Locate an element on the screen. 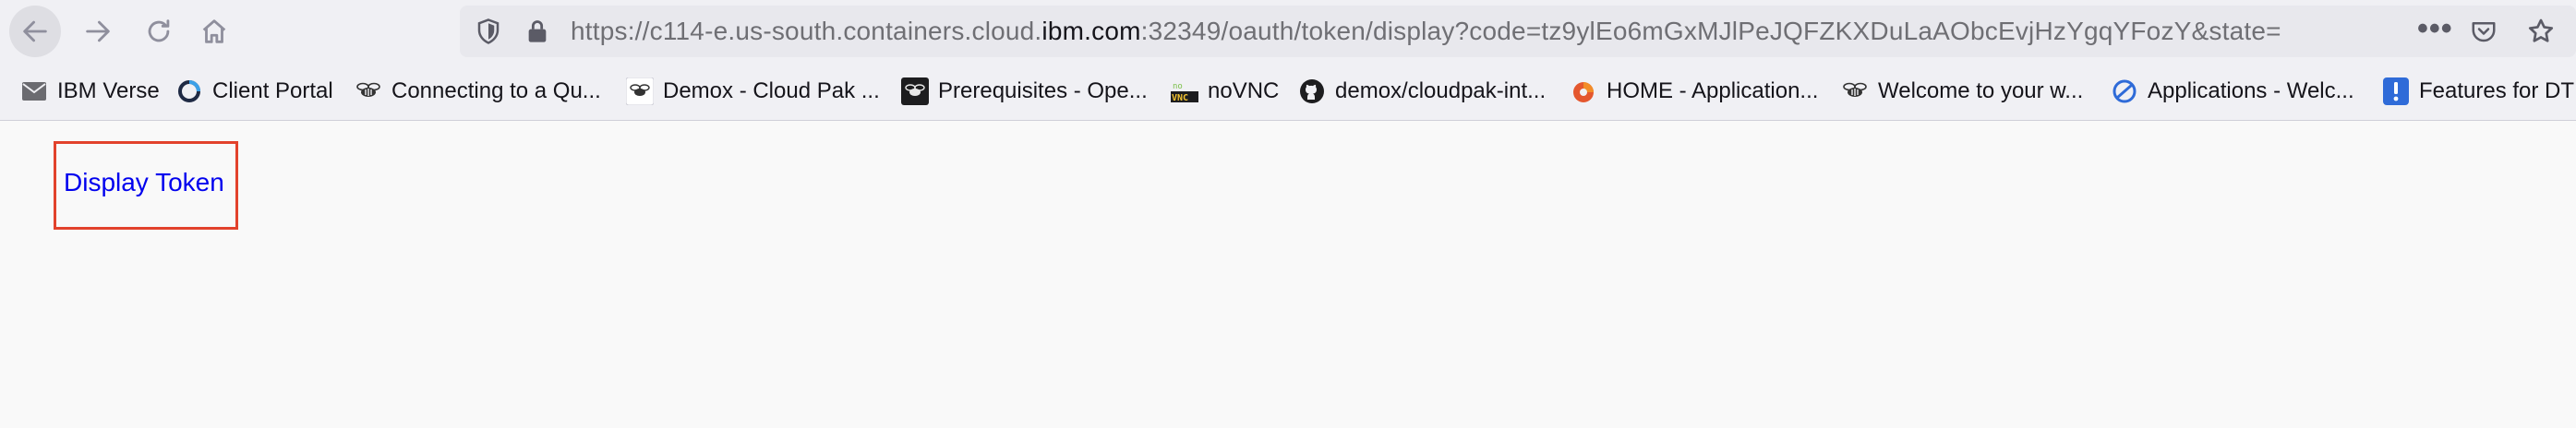  highlight-box: Display Token is located at coordinates (146, 185).